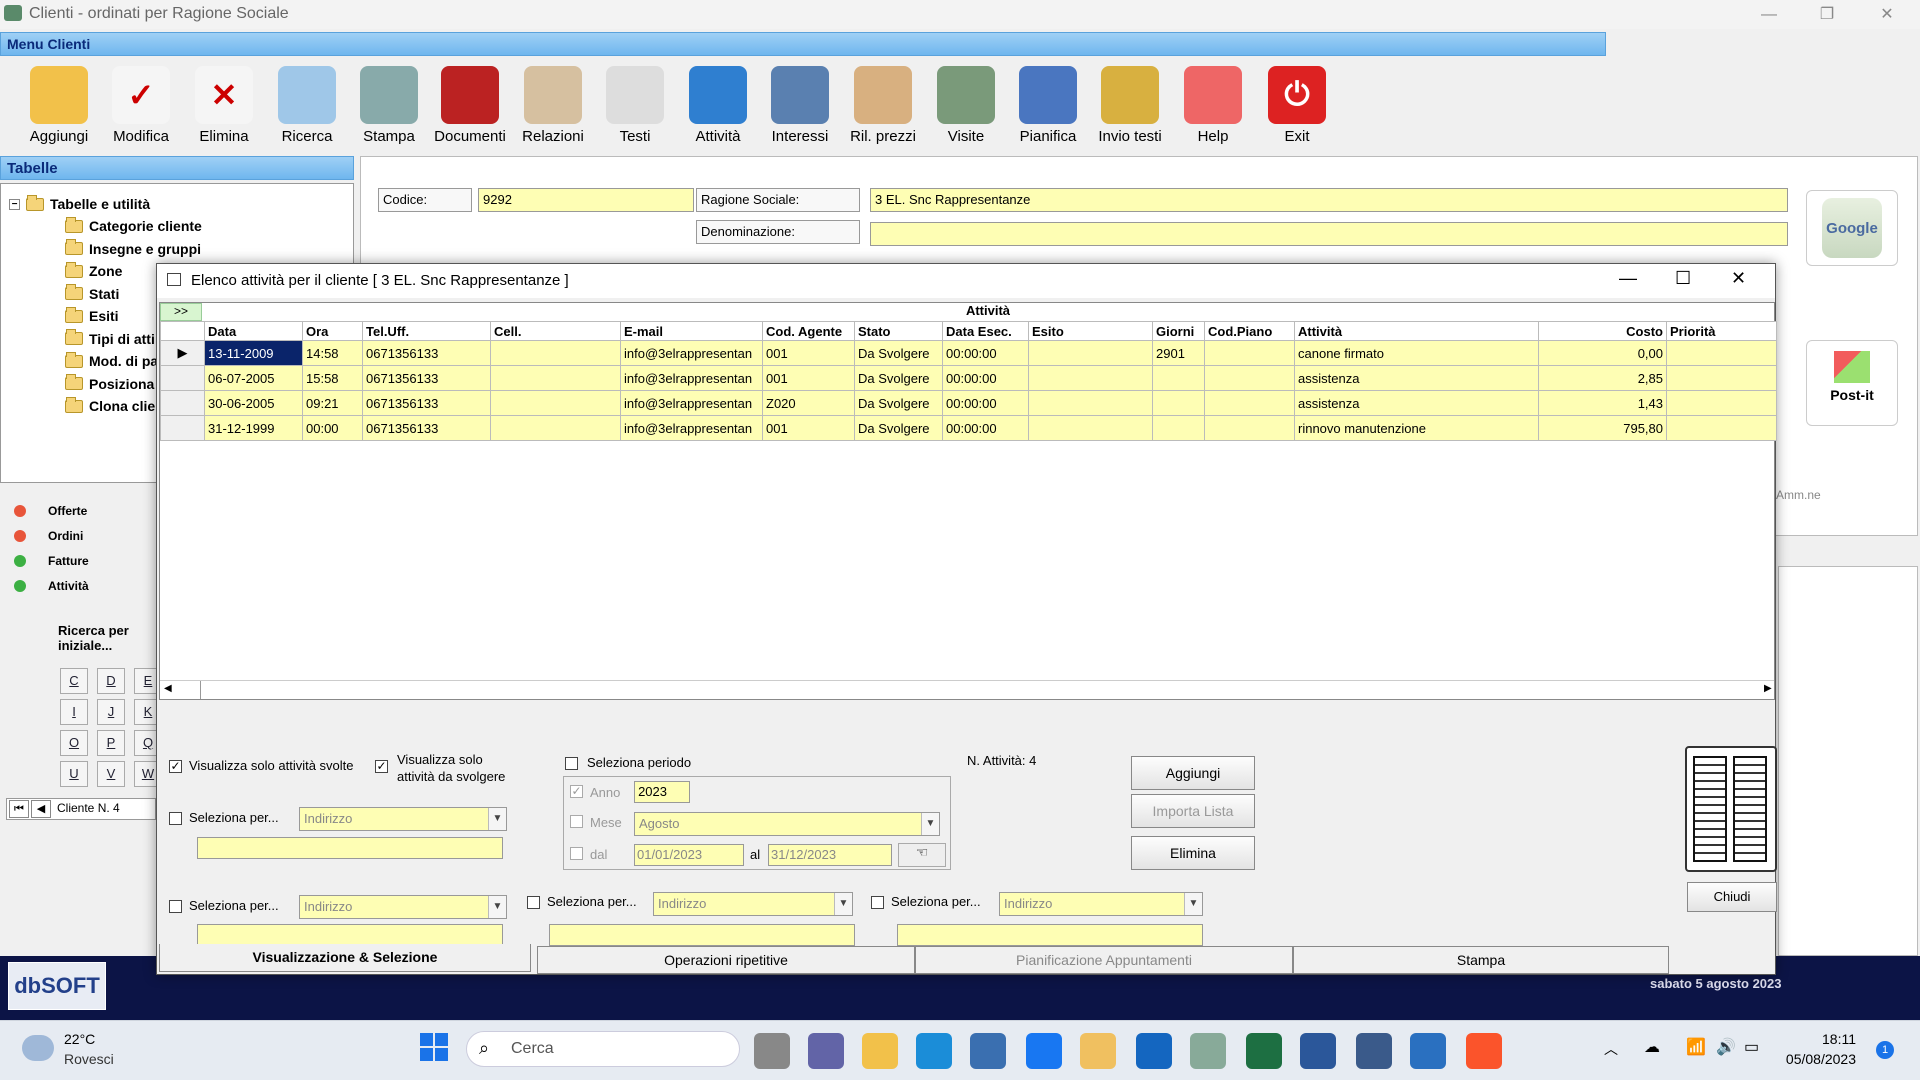  What do you see at coordinates (1683, 278) in the screenshot?
I see `dialog-maximize-button: ☐` at bounding box center [1683, 278].